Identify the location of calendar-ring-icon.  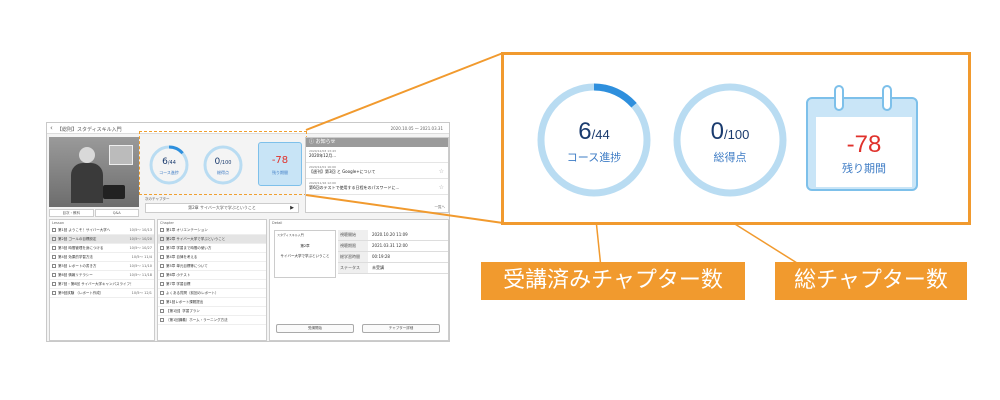
(887, 98).